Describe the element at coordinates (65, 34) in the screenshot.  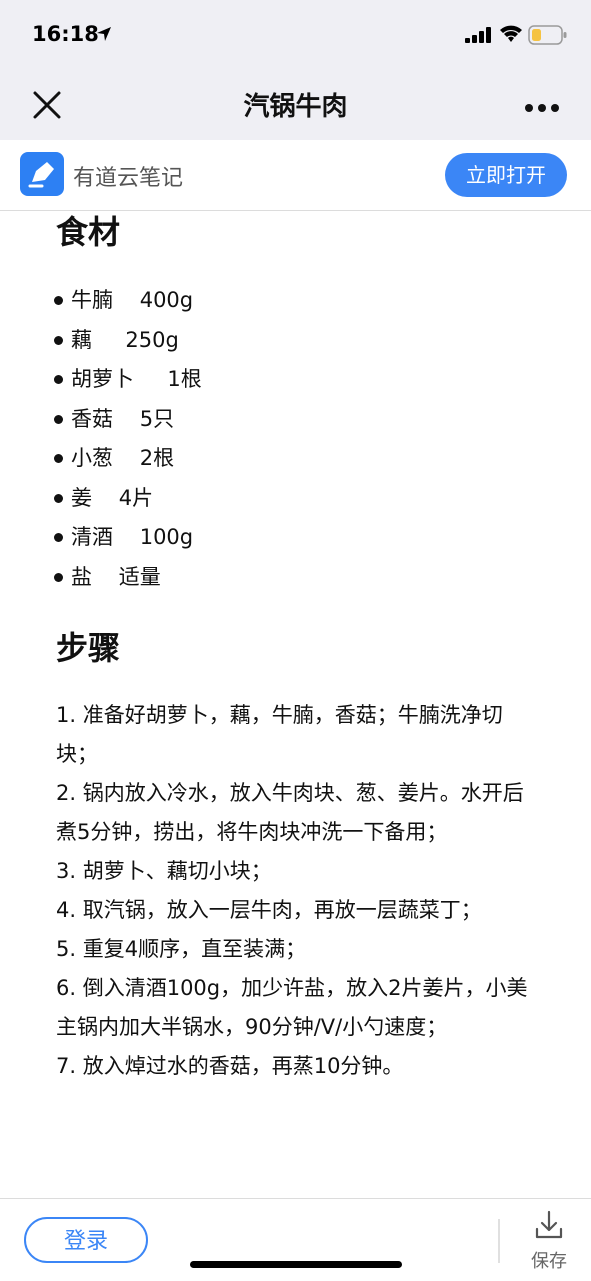
I see `status-time: 16:18` at that location.